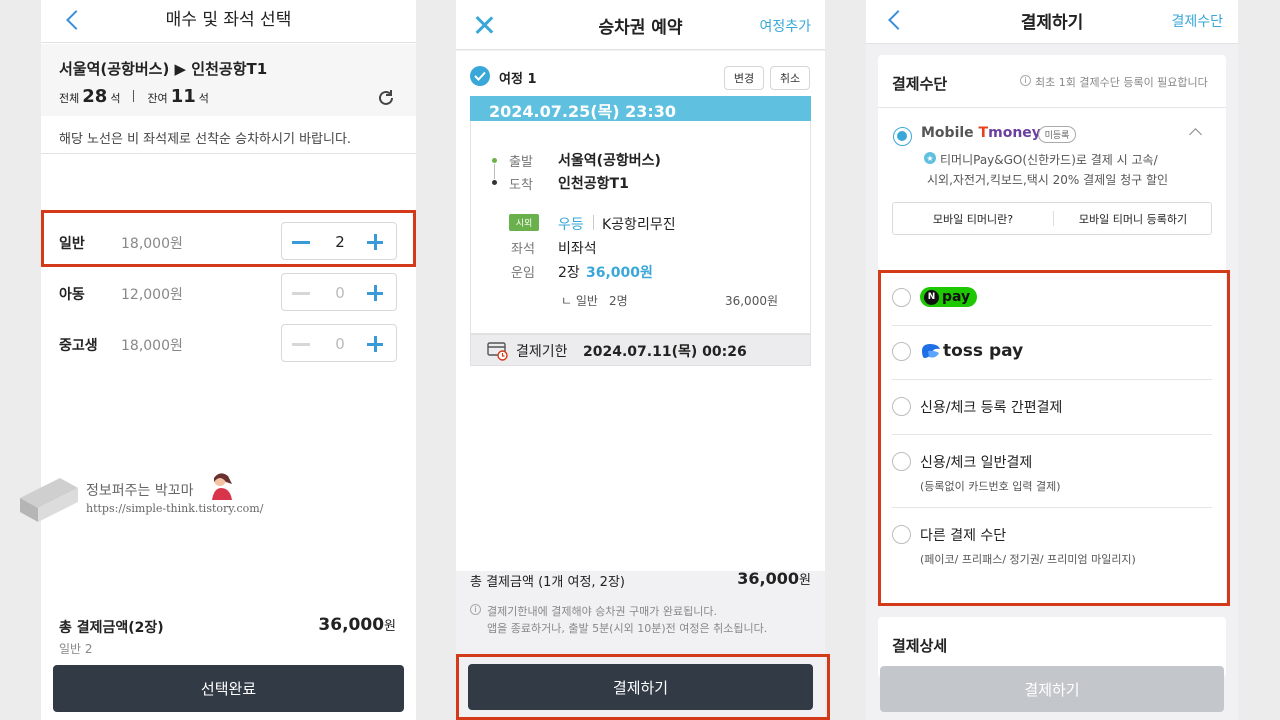 This screenshot has height=720, width=1280. I want to click on card-easy-label: 신용/체크 등록 간편결제, so click(991, 407).